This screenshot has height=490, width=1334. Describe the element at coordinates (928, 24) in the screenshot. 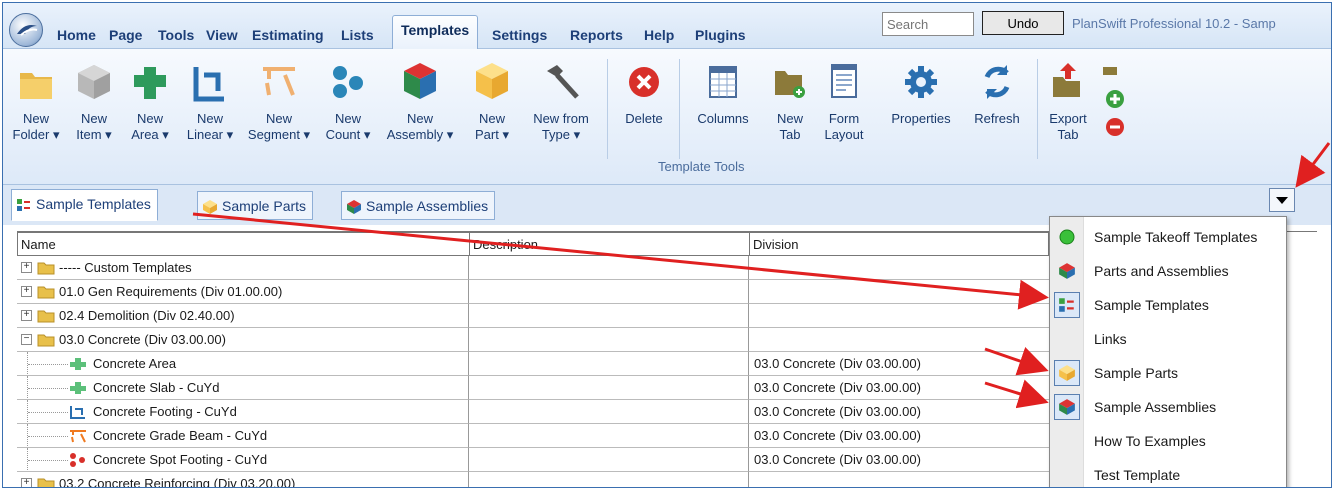

I see `search-input` at that location.